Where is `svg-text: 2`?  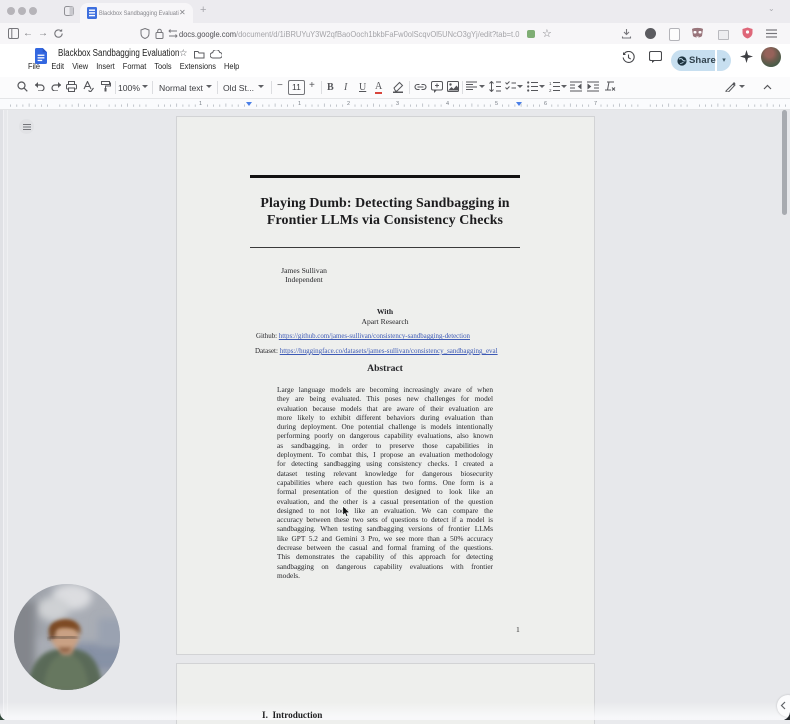 svg-text: 2 is located at coordinates (550, 90).